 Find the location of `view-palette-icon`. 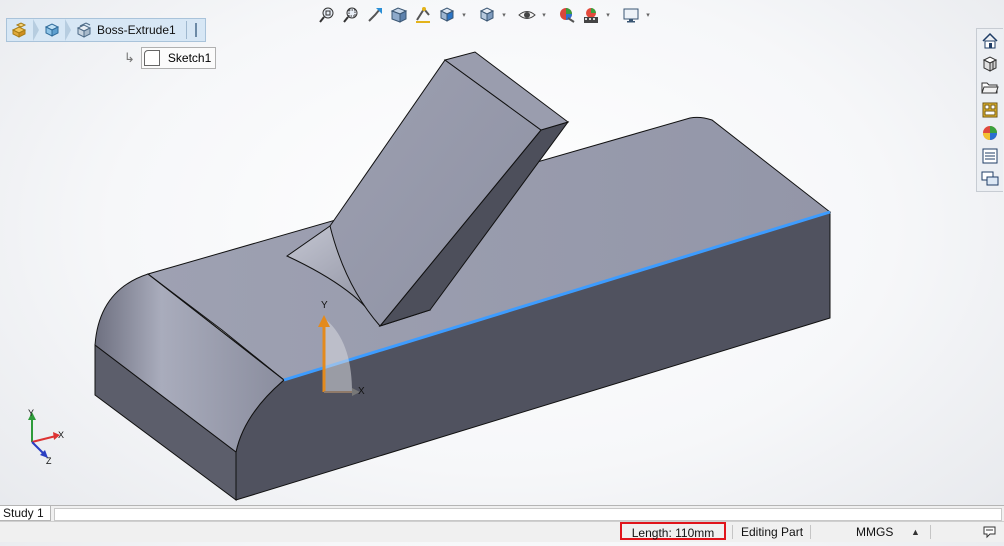

view-palette-icon is located at coordinates (990, 110).